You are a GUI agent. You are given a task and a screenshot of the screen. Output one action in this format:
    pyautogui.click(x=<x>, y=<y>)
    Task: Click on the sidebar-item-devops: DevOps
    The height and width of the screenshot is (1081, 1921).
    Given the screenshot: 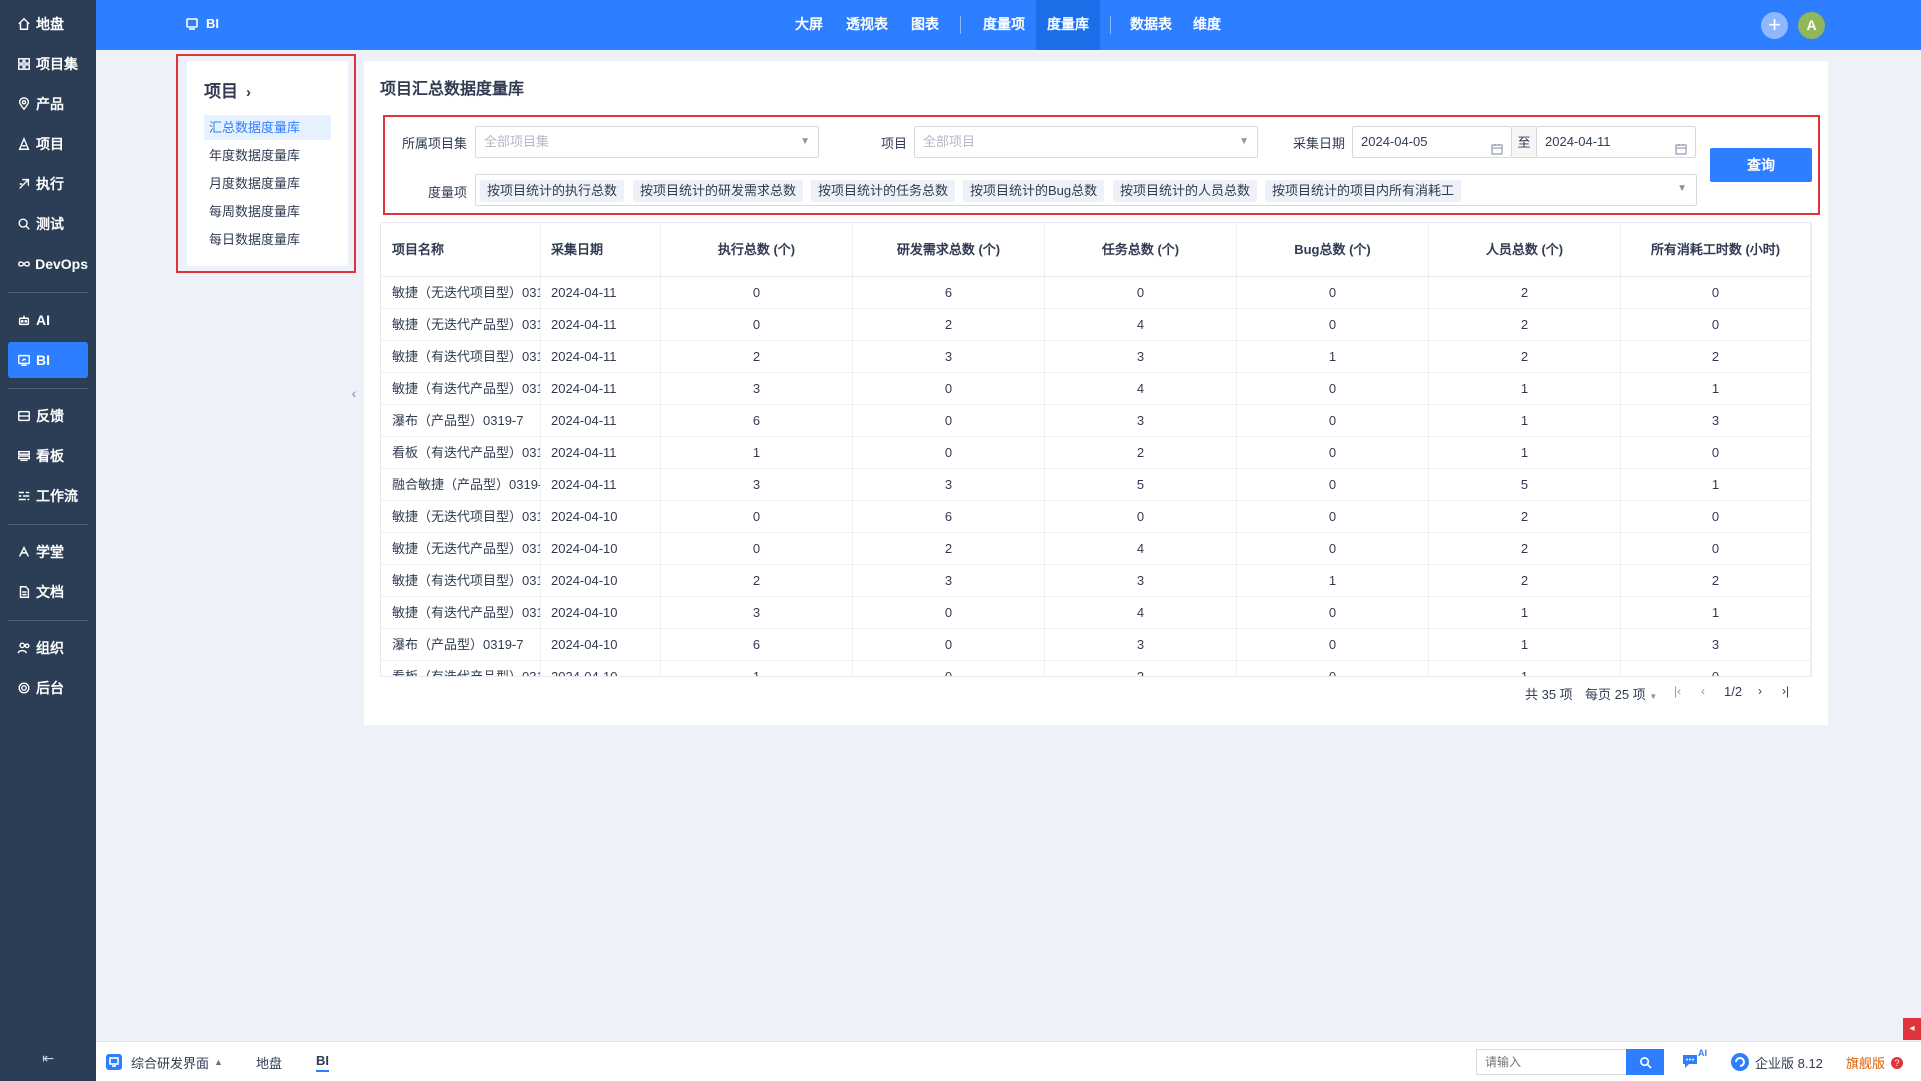 What is the action you would take?
    pyautogui.click(x=48, y=264)
    